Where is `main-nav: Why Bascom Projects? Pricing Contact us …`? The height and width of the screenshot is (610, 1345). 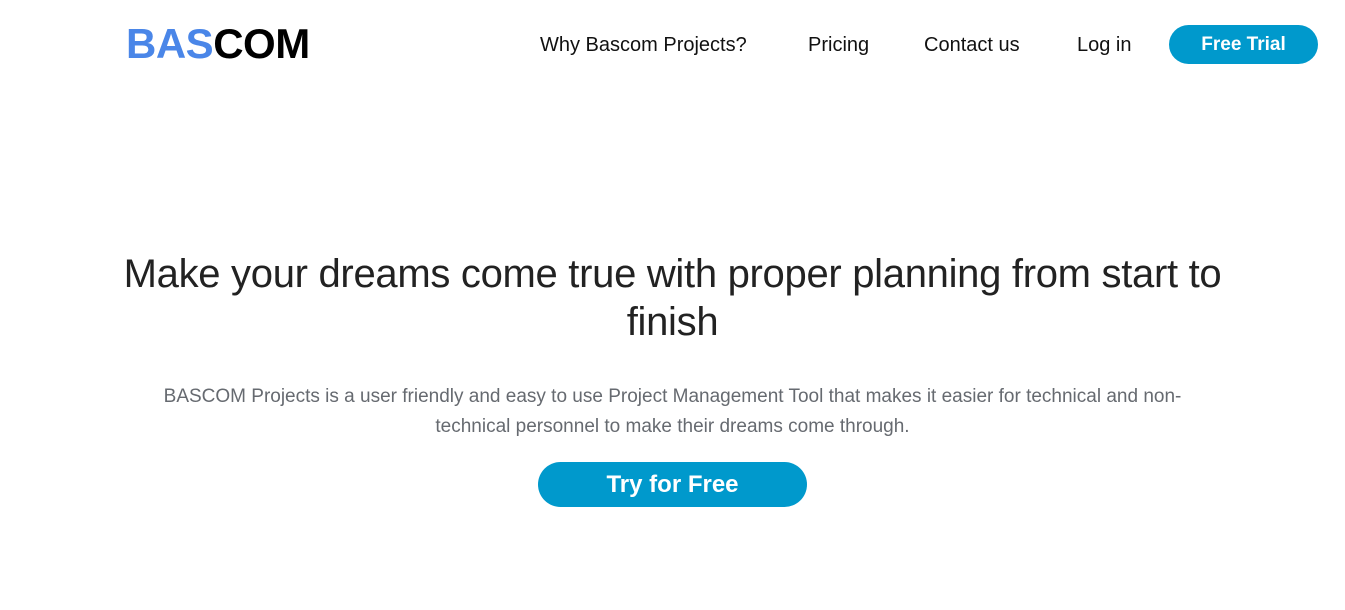 main-nav: Why Bascom Projects? Pricing Contact us … is located at coordinates (672, 45).